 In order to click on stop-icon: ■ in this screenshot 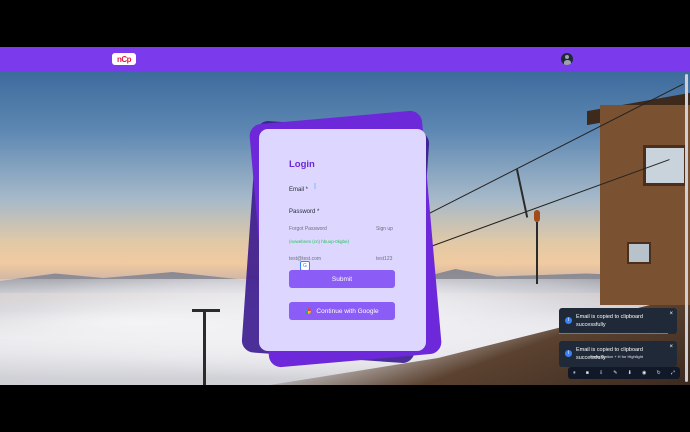, I will do `click(587, 373)`.